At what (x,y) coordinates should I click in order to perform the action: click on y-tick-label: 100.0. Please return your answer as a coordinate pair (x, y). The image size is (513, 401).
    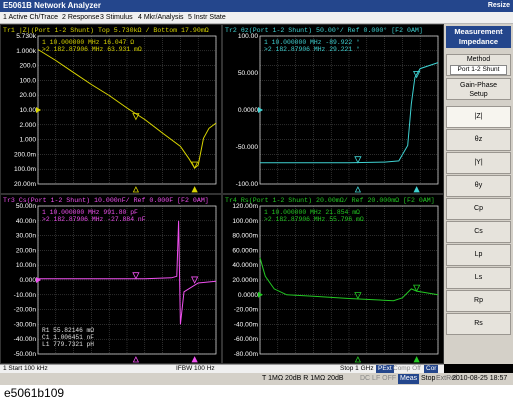
    Looking at the image, I should click on (27, 80).